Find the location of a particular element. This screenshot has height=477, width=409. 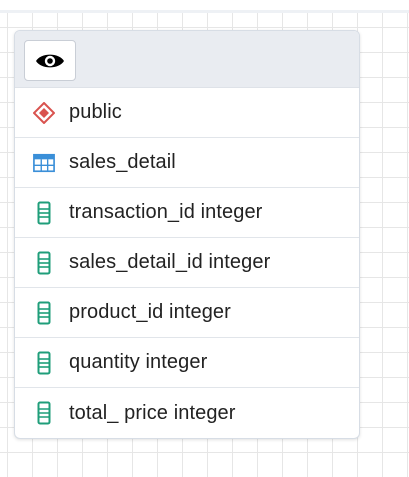

column-row: sales_detail_id integer is located at coordinates (187, 263).